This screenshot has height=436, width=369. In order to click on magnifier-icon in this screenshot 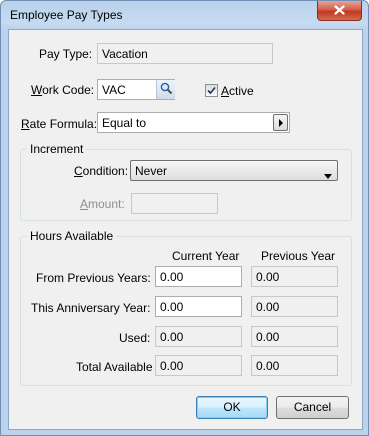, I will do `click(166, 90)`.